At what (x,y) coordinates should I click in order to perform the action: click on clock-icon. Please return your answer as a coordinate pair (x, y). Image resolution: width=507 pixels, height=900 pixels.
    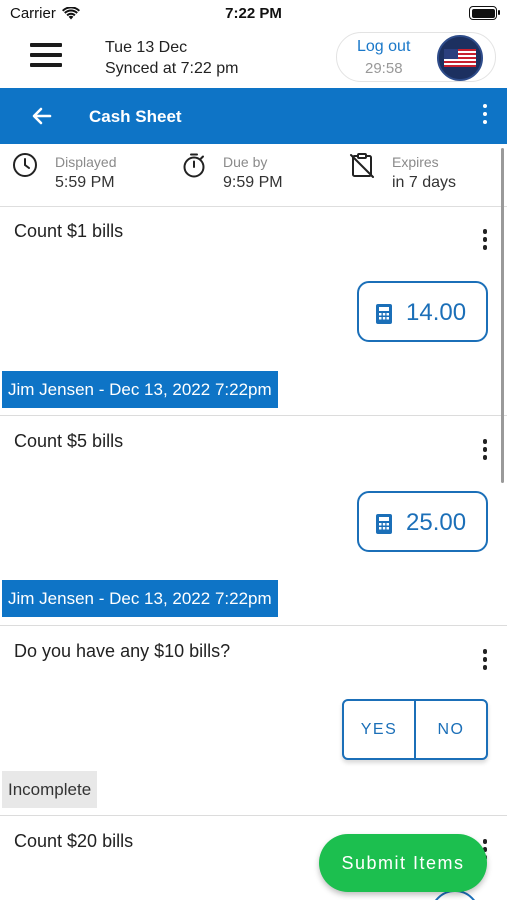
    Looking at the image, I should click on (25, 165).